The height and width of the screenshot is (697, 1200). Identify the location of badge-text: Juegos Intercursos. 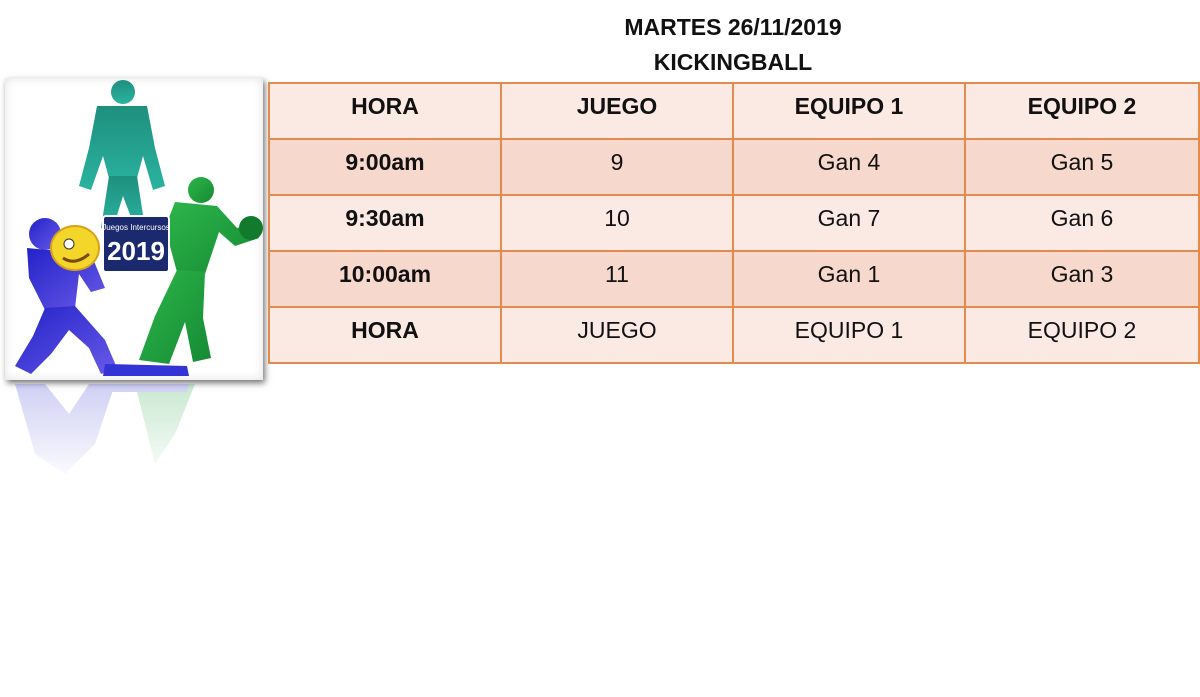
(136, 227).